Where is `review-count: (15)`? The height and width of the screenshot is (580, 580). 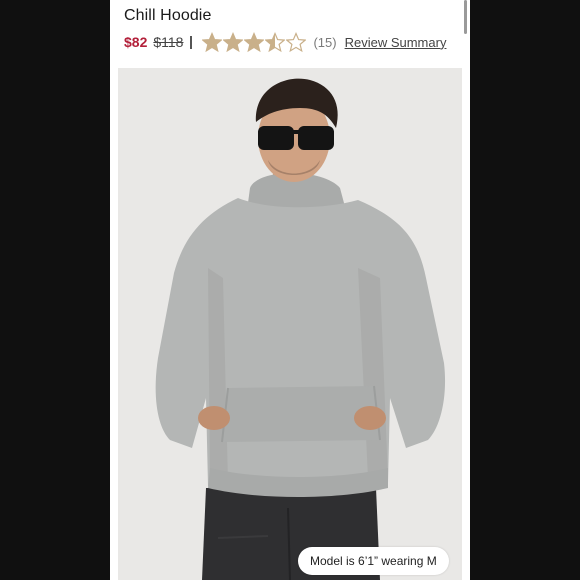
review-count: (15) is located at coordinates (324, 42).